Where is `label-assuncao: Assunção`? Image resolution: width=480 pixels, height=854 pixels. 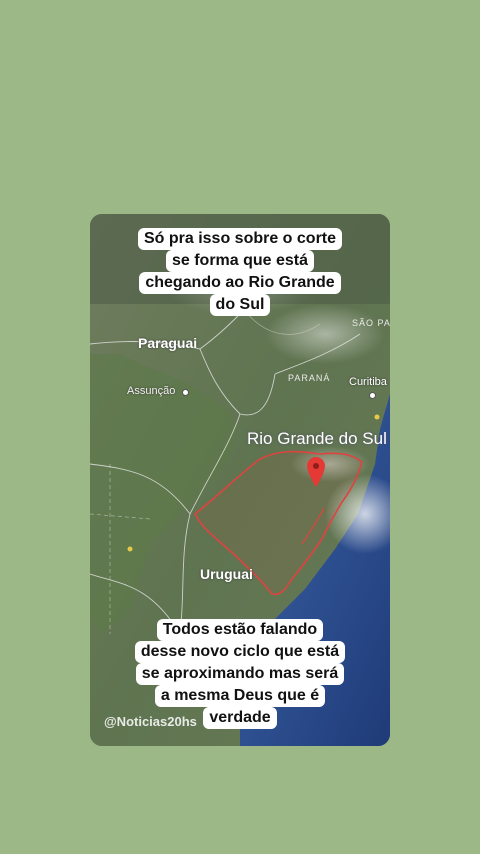
label-assuncao: Assunção is located at coordinates (151, 391).